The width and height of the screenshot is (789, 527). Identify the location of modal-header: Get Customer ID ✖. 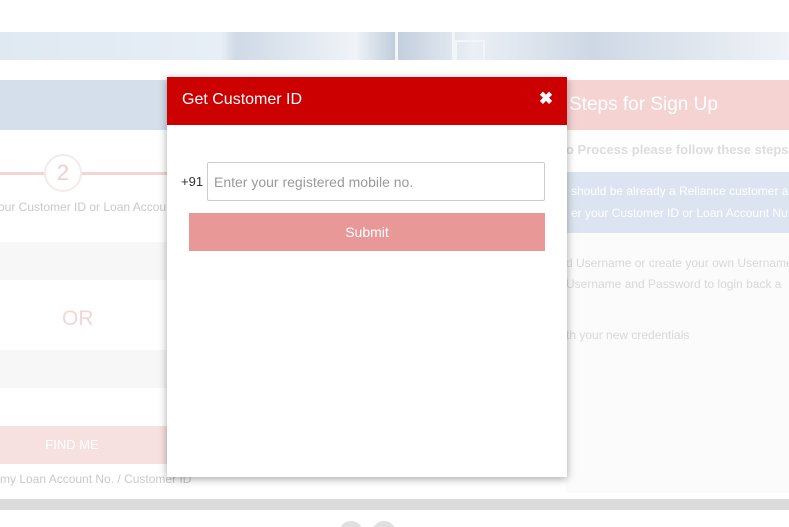
(367, 101).